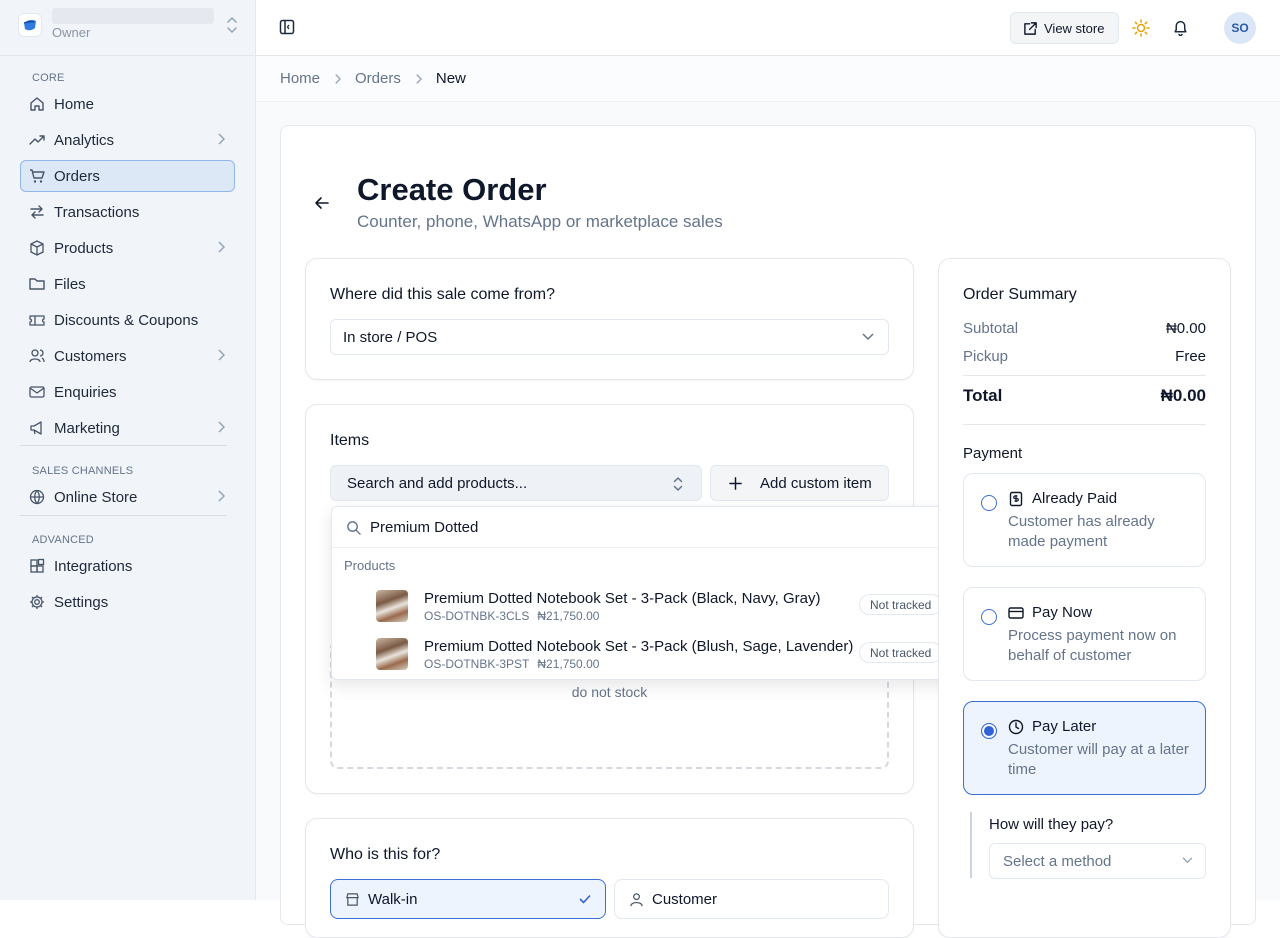 This screenshot has width=1280, height=938. Describe the element at coordinates (127, 392) in the screenshot. I see `sidebar-item-enquiries: Enquiries` at that location.